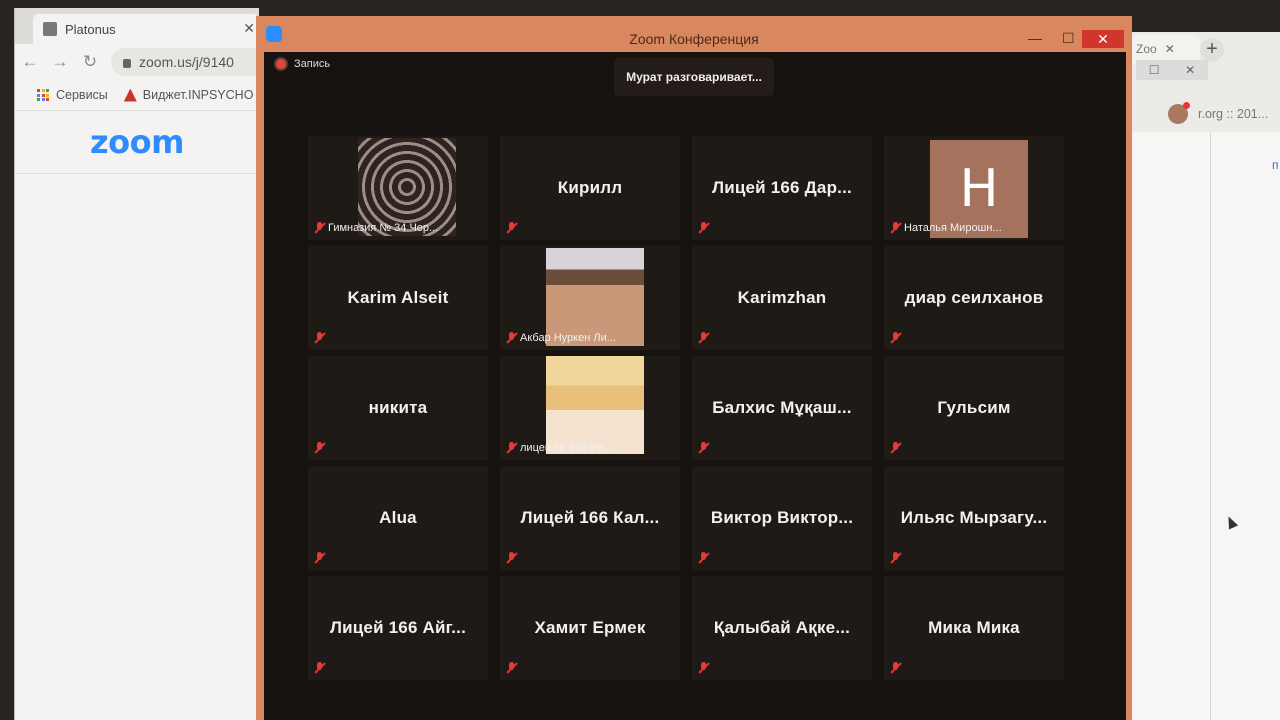 The width and height of the screenshot is (1280, 720). I want to click on left-tabstrip: Platonus ✕, so click(137, 26).